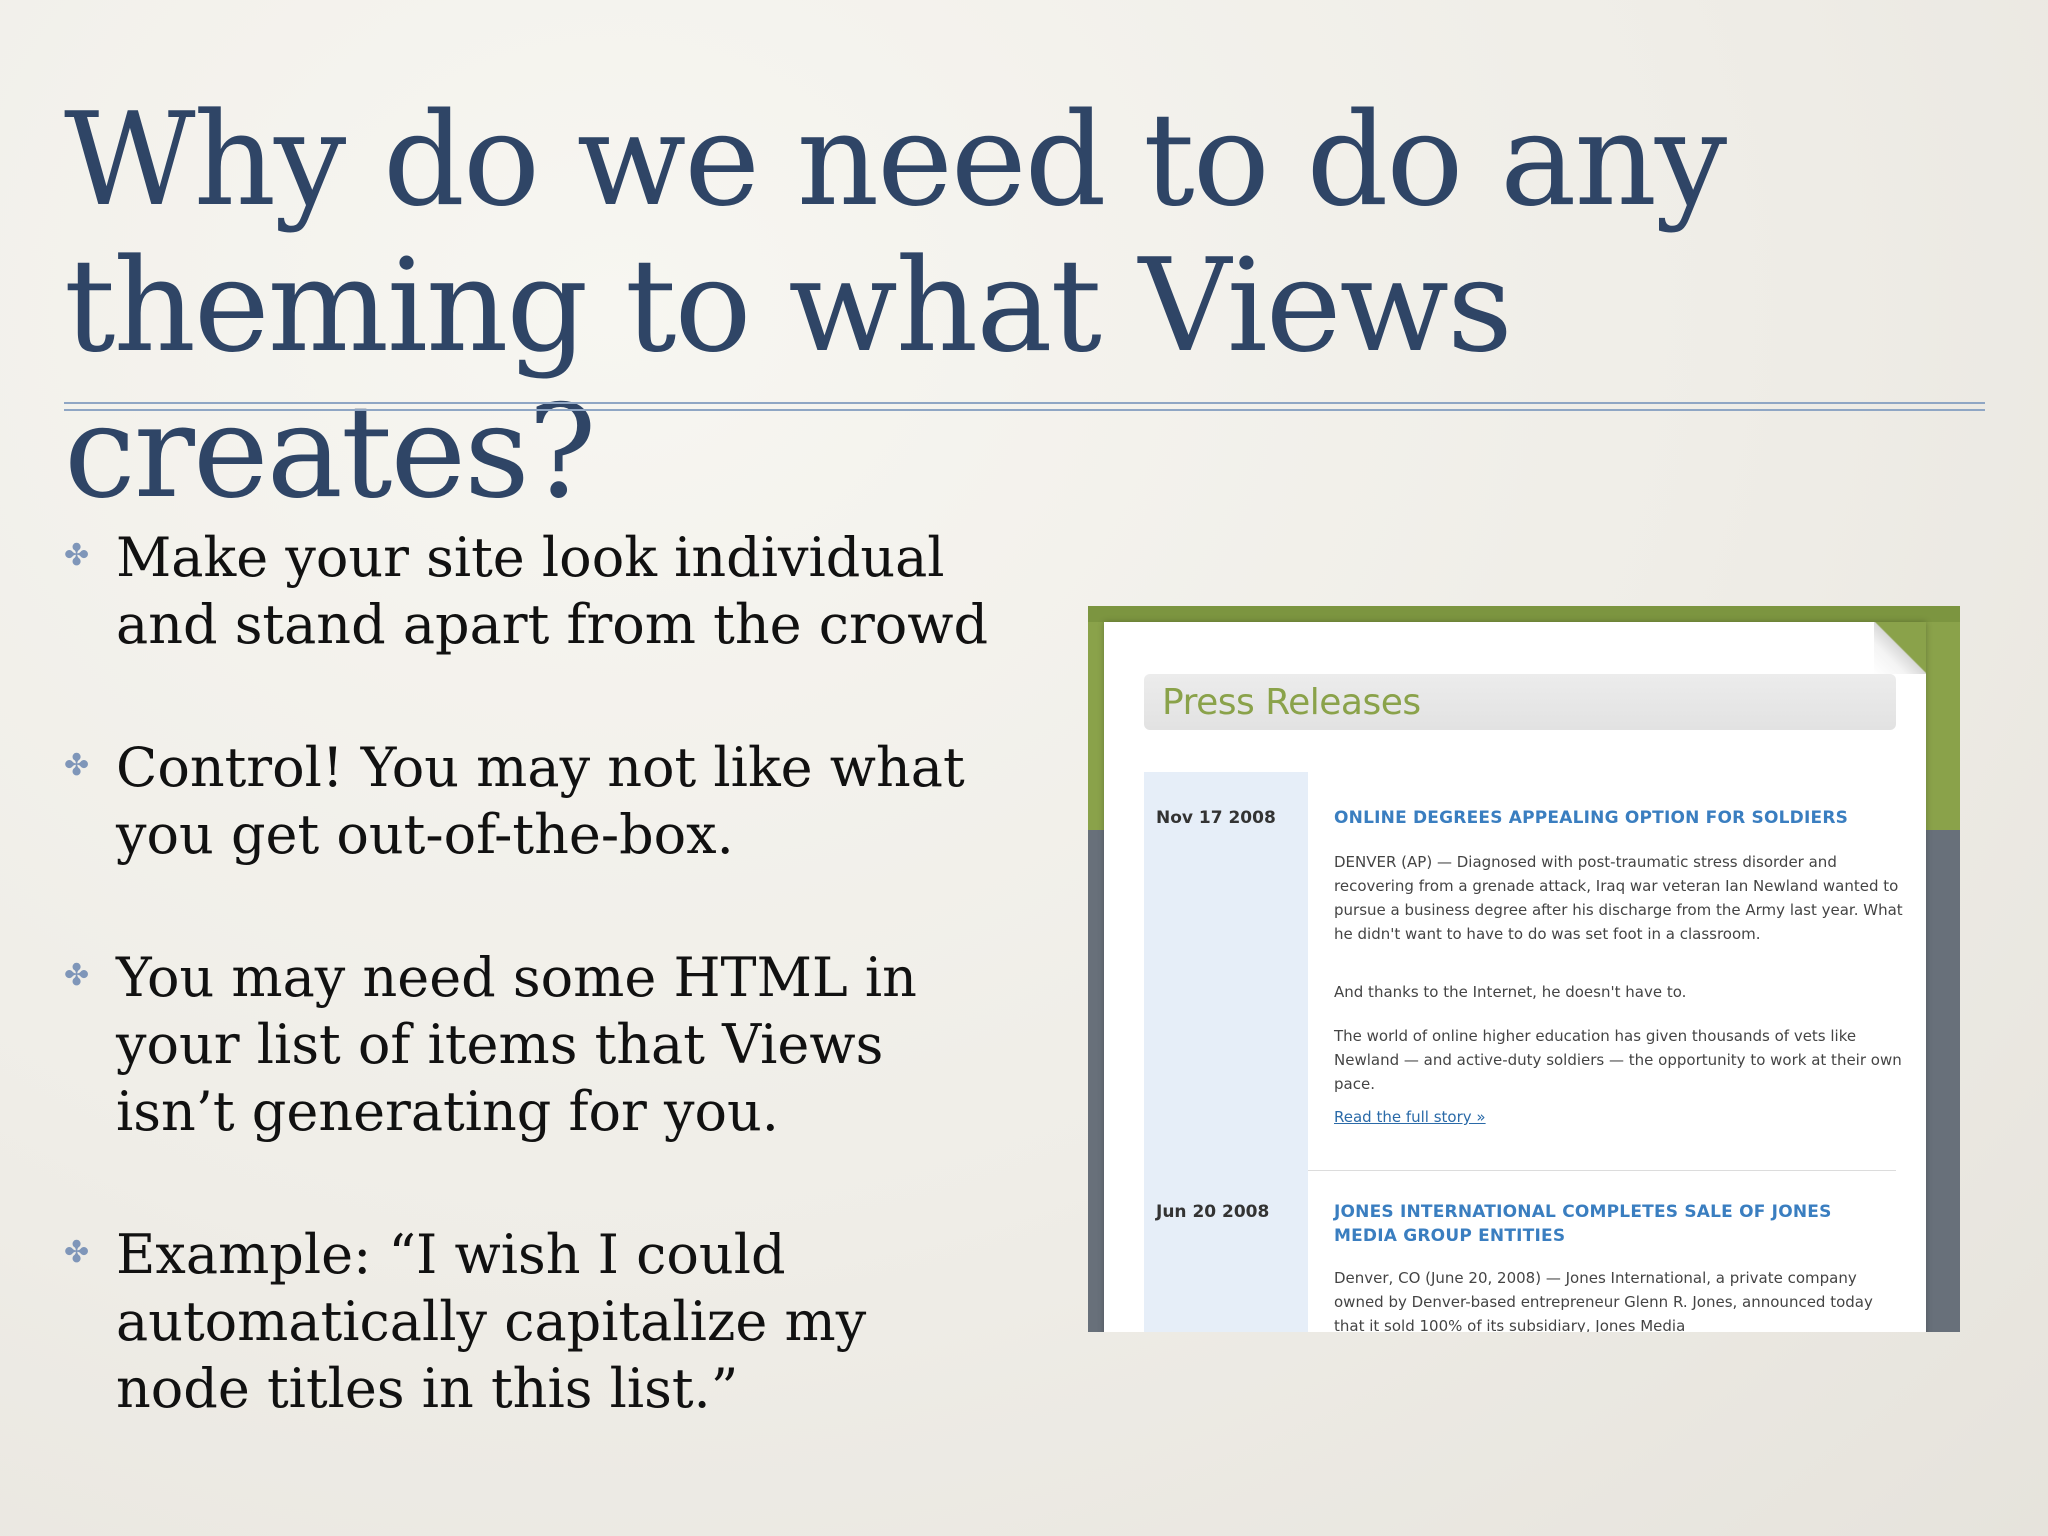 This screenshot has height=1536, width=2048. I want to click on read-full-story-link: Read the full story », so click(1410, 1117).